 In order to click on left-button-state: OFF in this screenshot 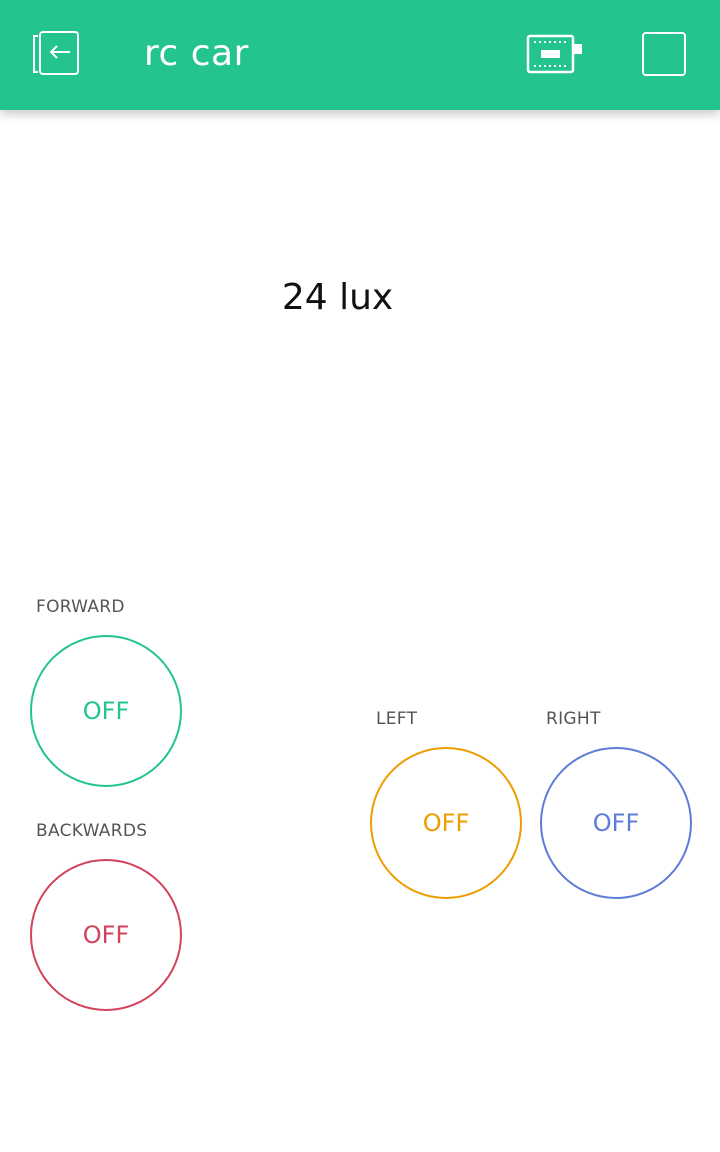, I will do `click(446, 823)`.